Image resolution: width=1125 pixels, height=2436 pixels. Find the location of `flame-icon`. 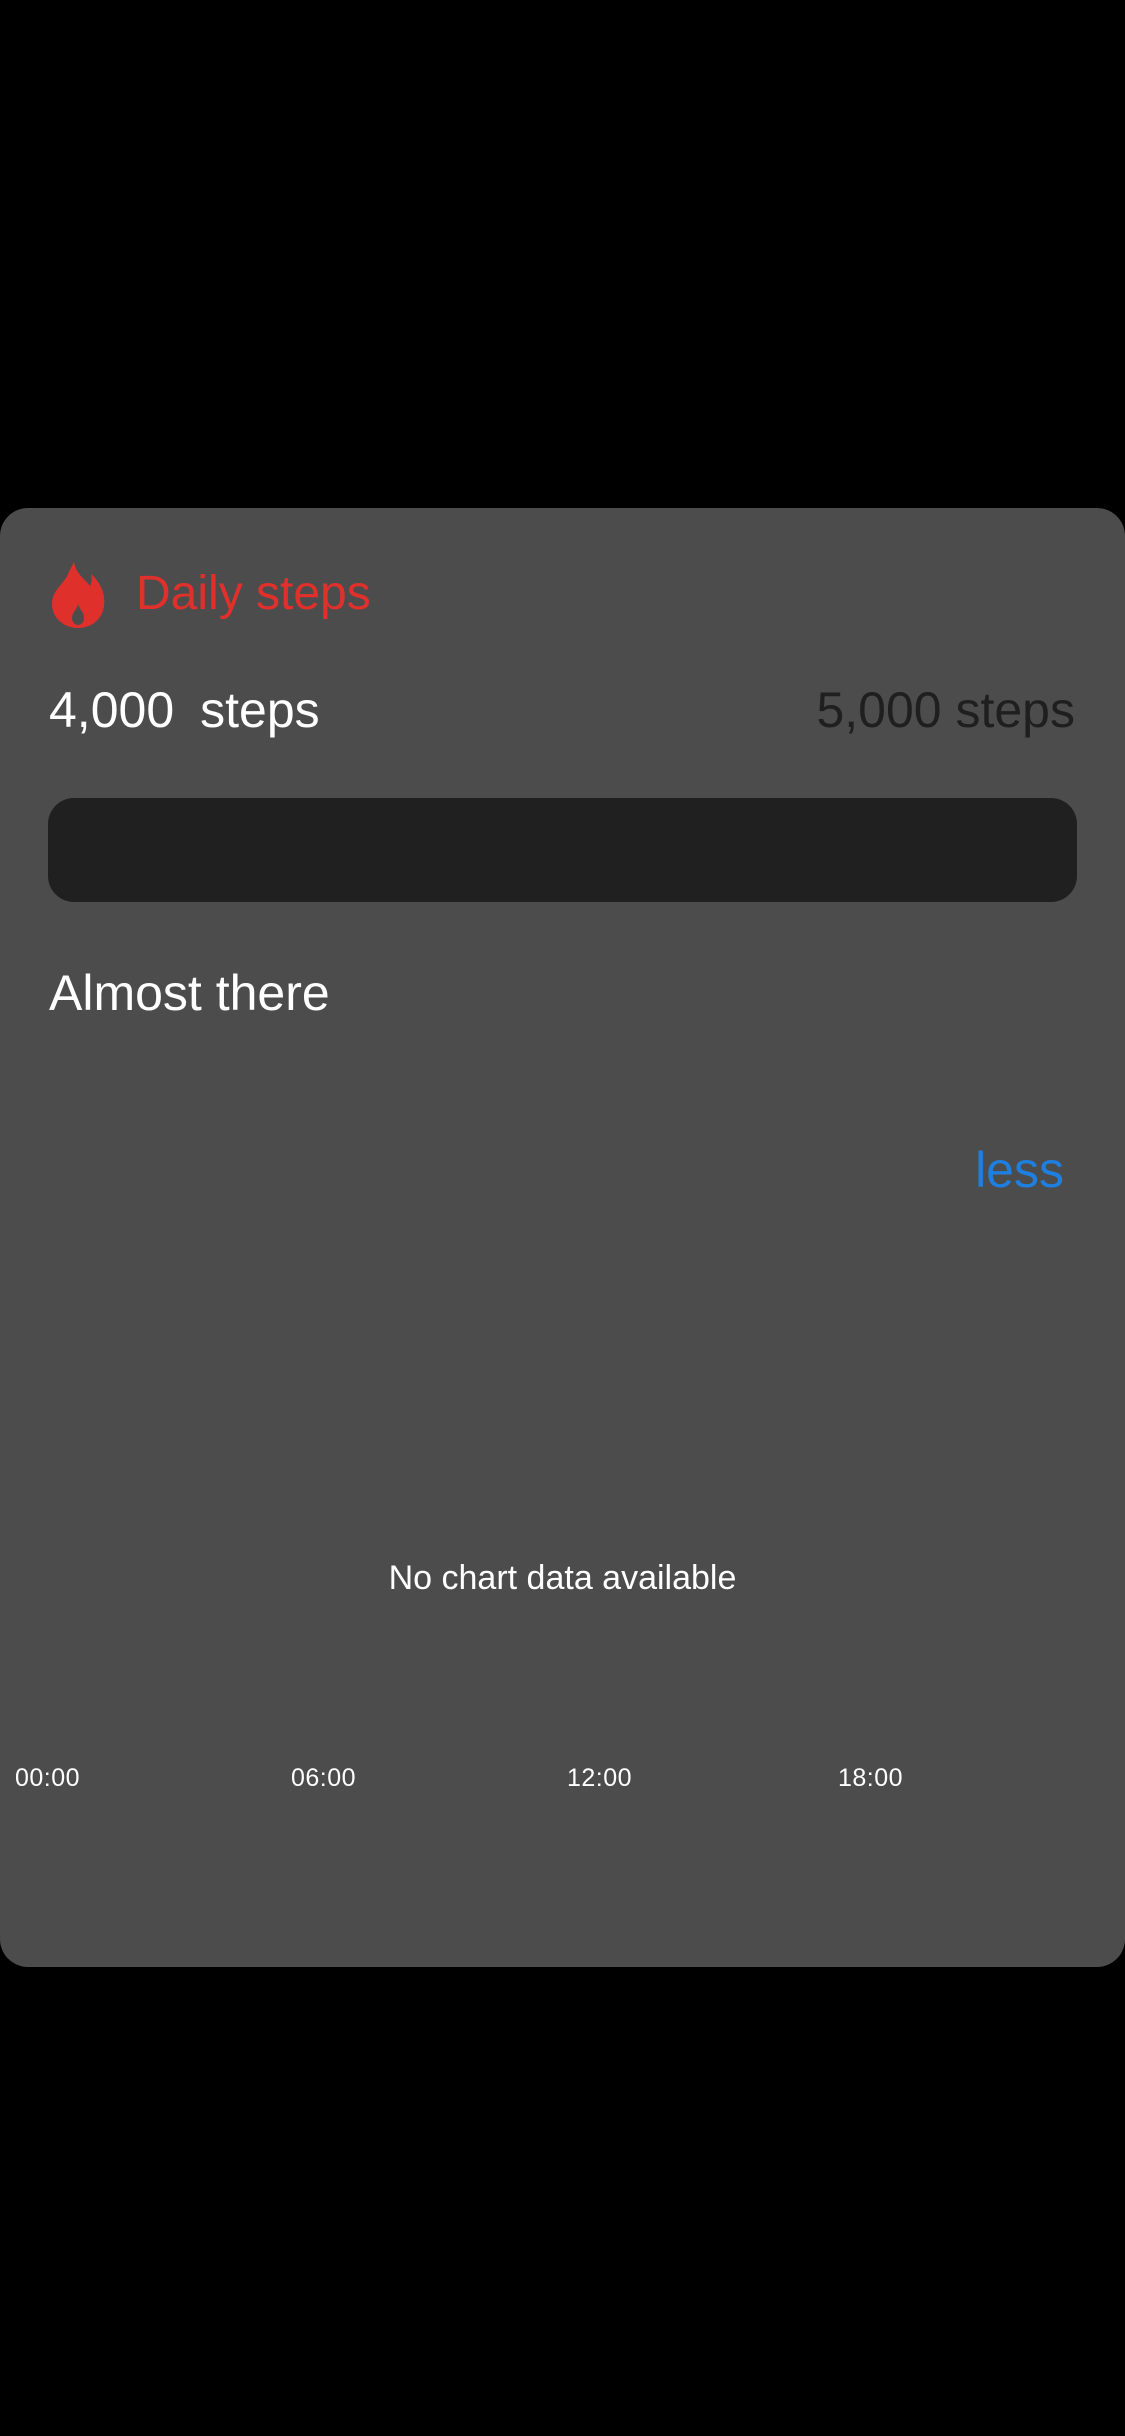

flame-icon is located at coordinates (78, 595).